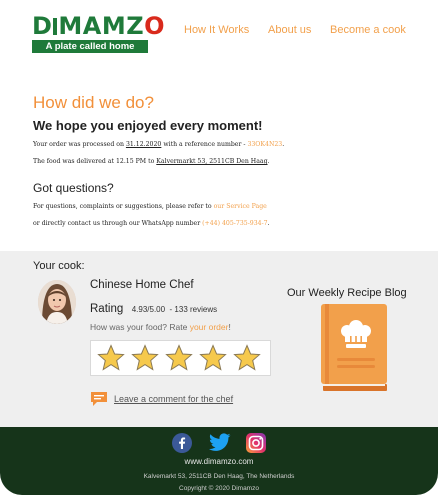 The image size is (438, 495). What do you see at coordinates (354, 348) in the screenshot?
I see `recipe-book-icon` at bounding box center [354, 348].